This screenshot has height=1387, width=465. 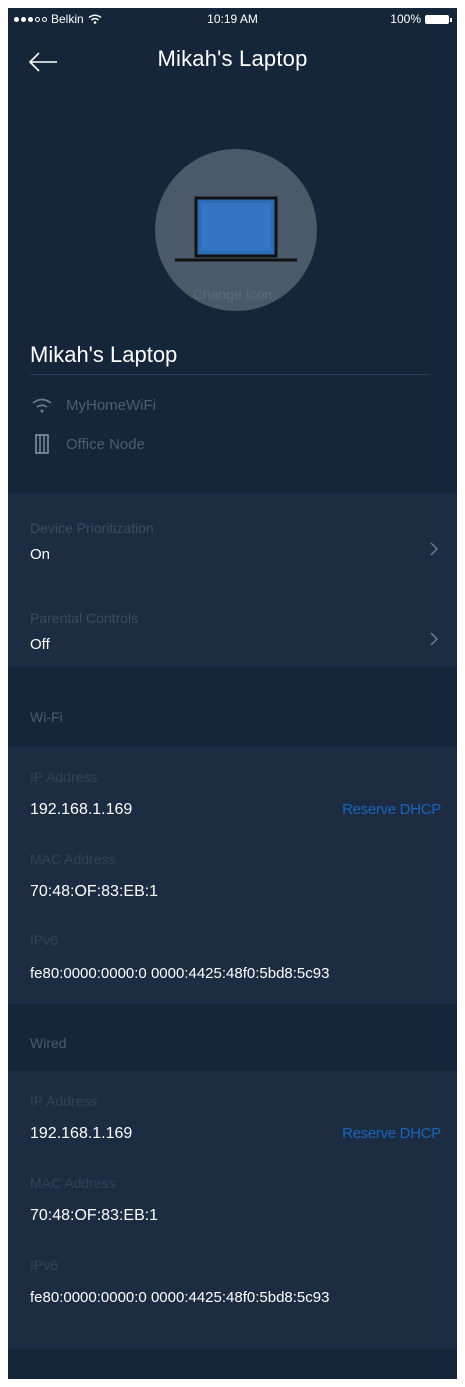 What do you see at coordinates (438, 19) in the screenshot?
I see `battery-icon` at bounding box center [438, 19].